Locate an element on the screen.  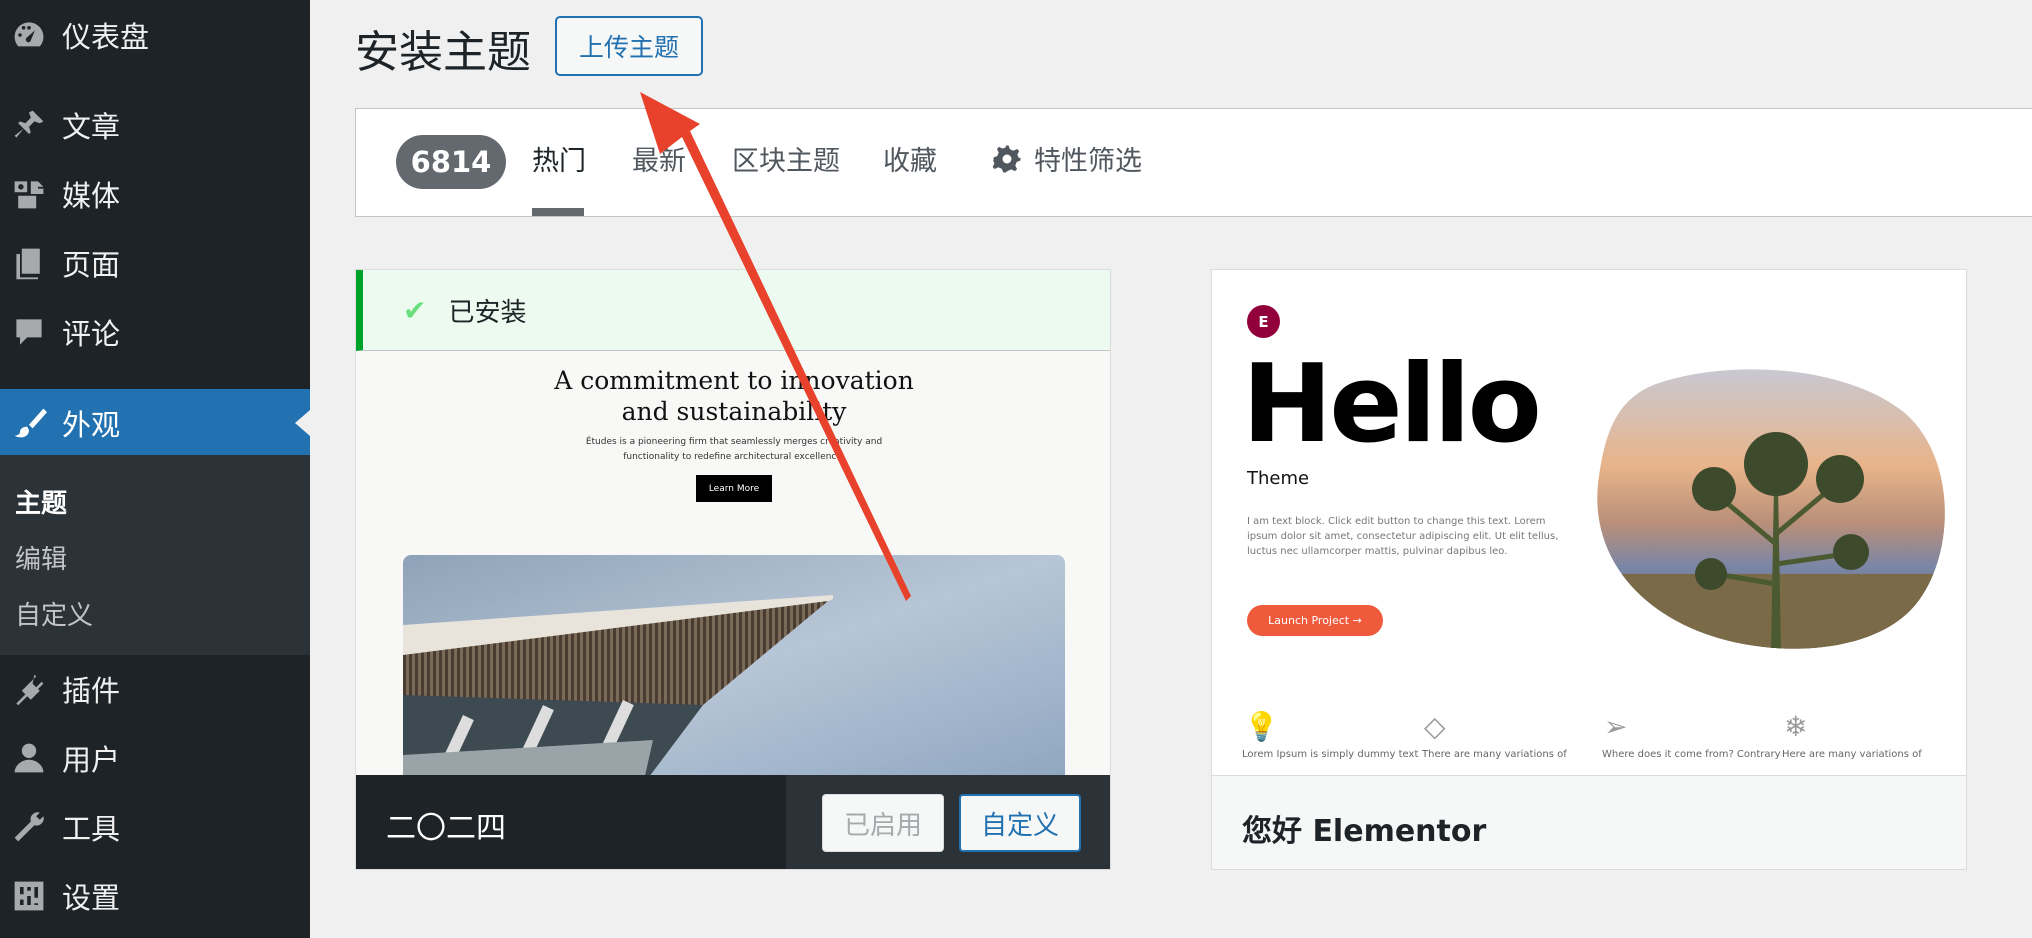
feature-text: Where does it come from? Contrary is located at coordinates (1691, 754).